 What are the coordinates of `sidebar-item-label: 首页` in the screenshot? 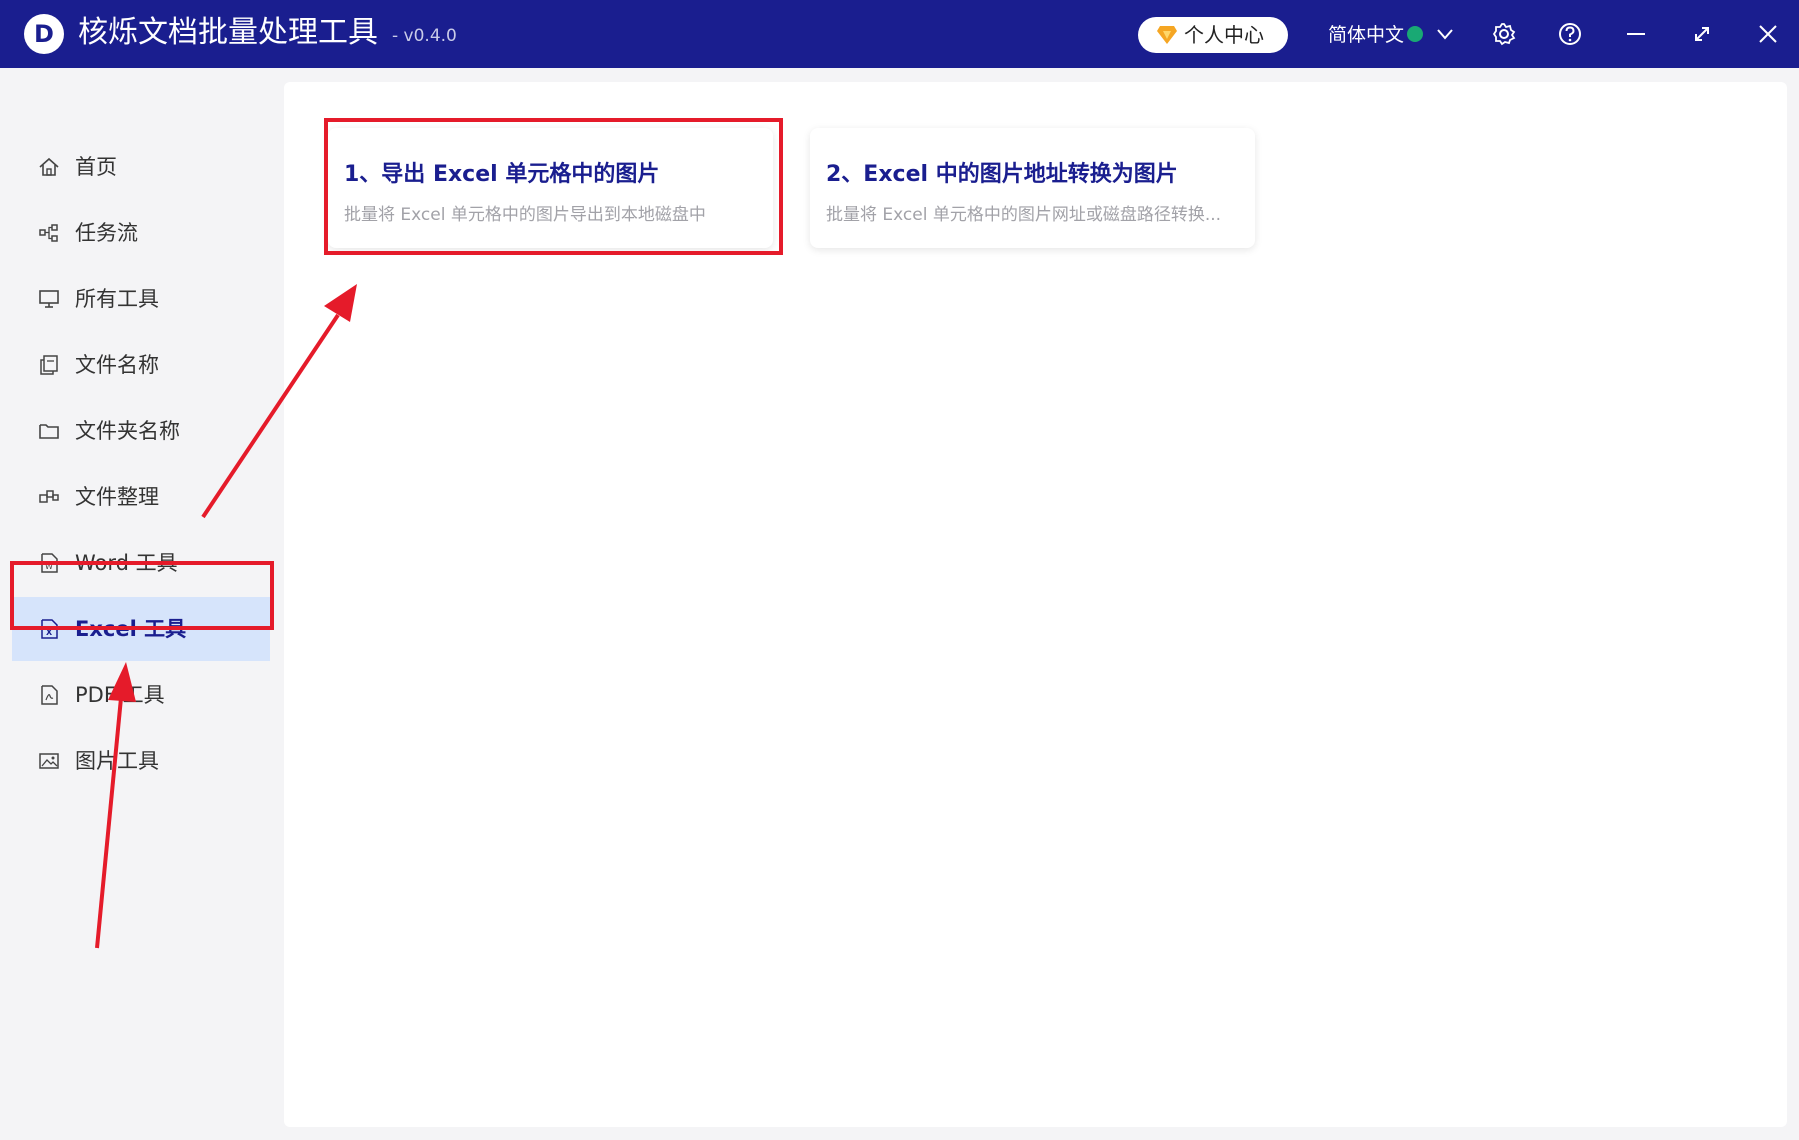 It's located at (96, 167).